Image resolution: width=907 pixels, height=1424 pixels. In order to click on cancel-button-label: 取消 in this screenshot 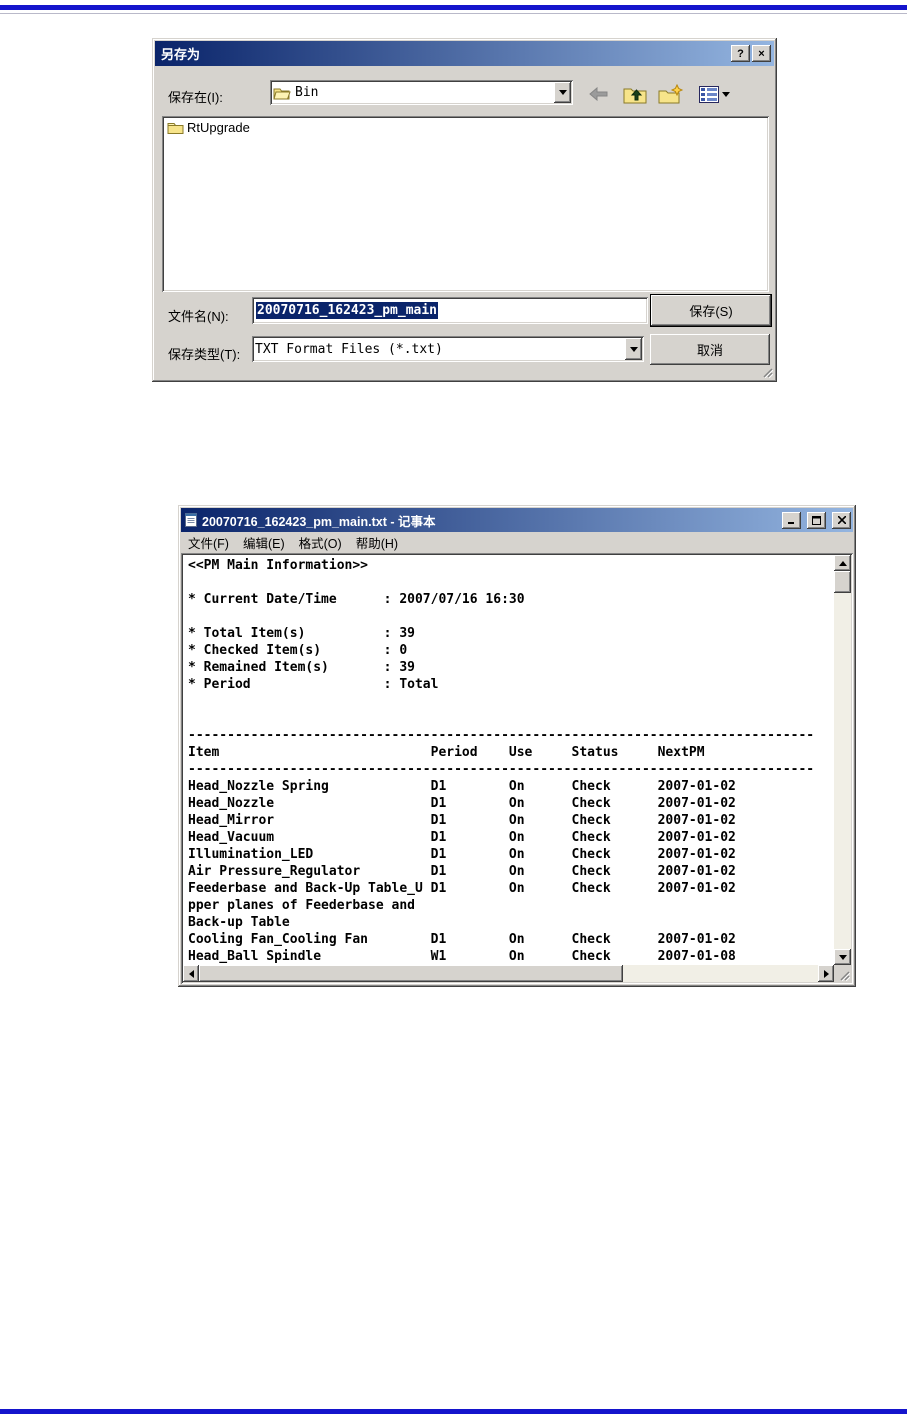, I will do `click(709, 350)`.